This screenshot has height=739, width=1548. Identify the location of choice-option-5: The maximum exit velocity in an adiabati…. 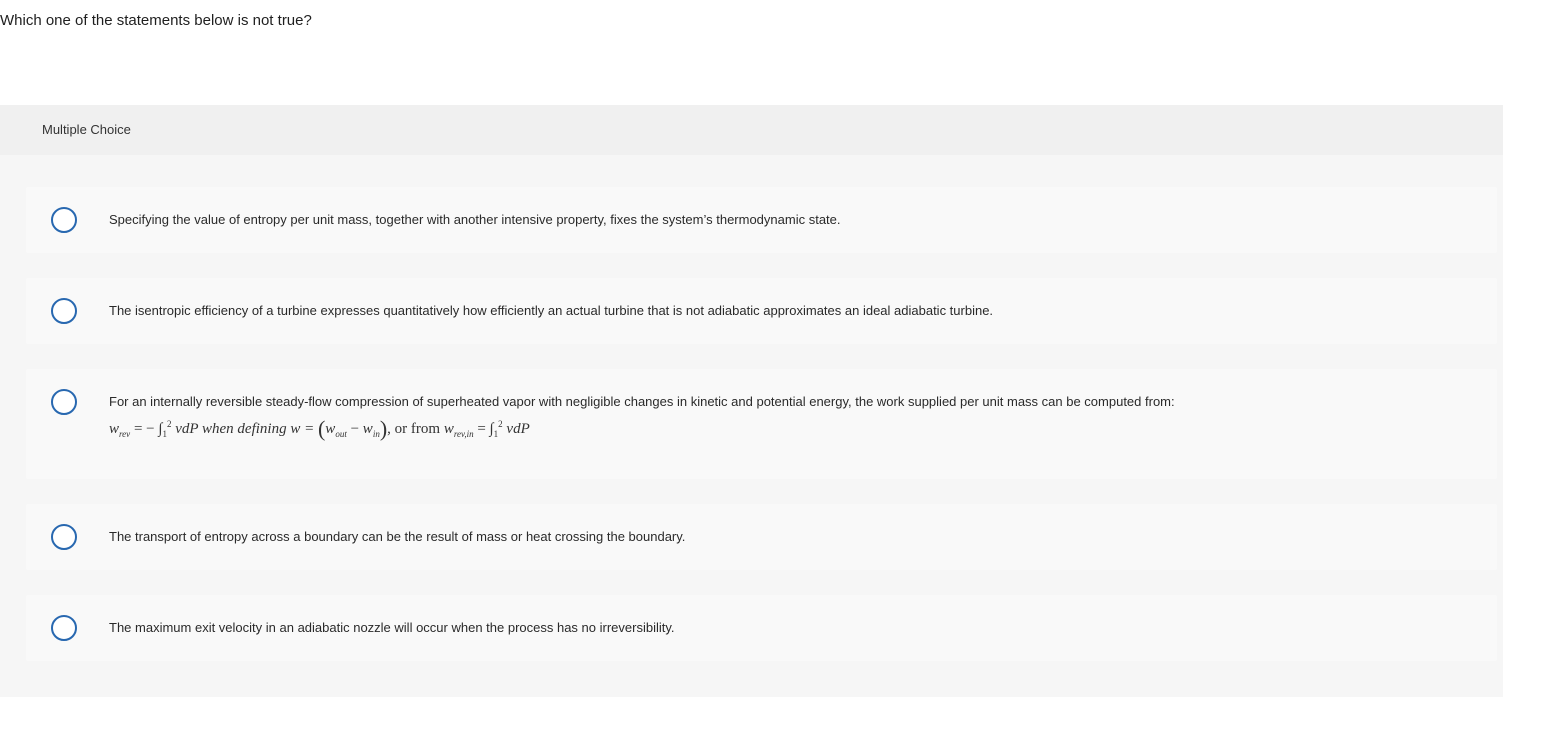
(761, 628).